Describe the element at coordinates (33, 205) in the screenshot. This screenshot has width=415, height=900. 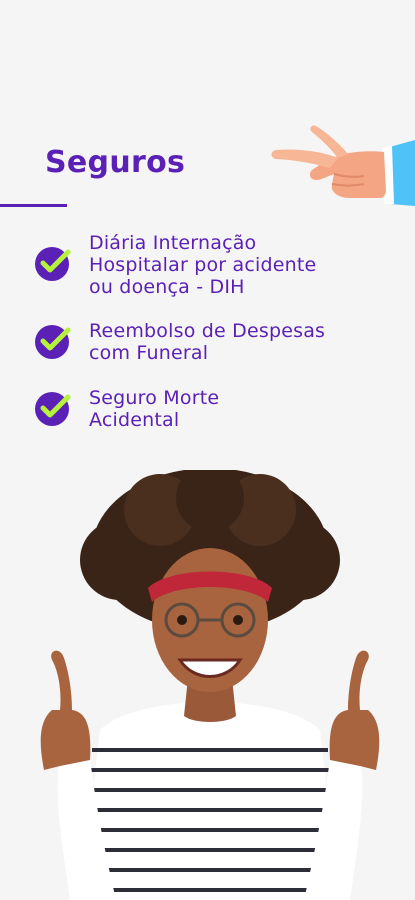
I see `title-underline` at that location.